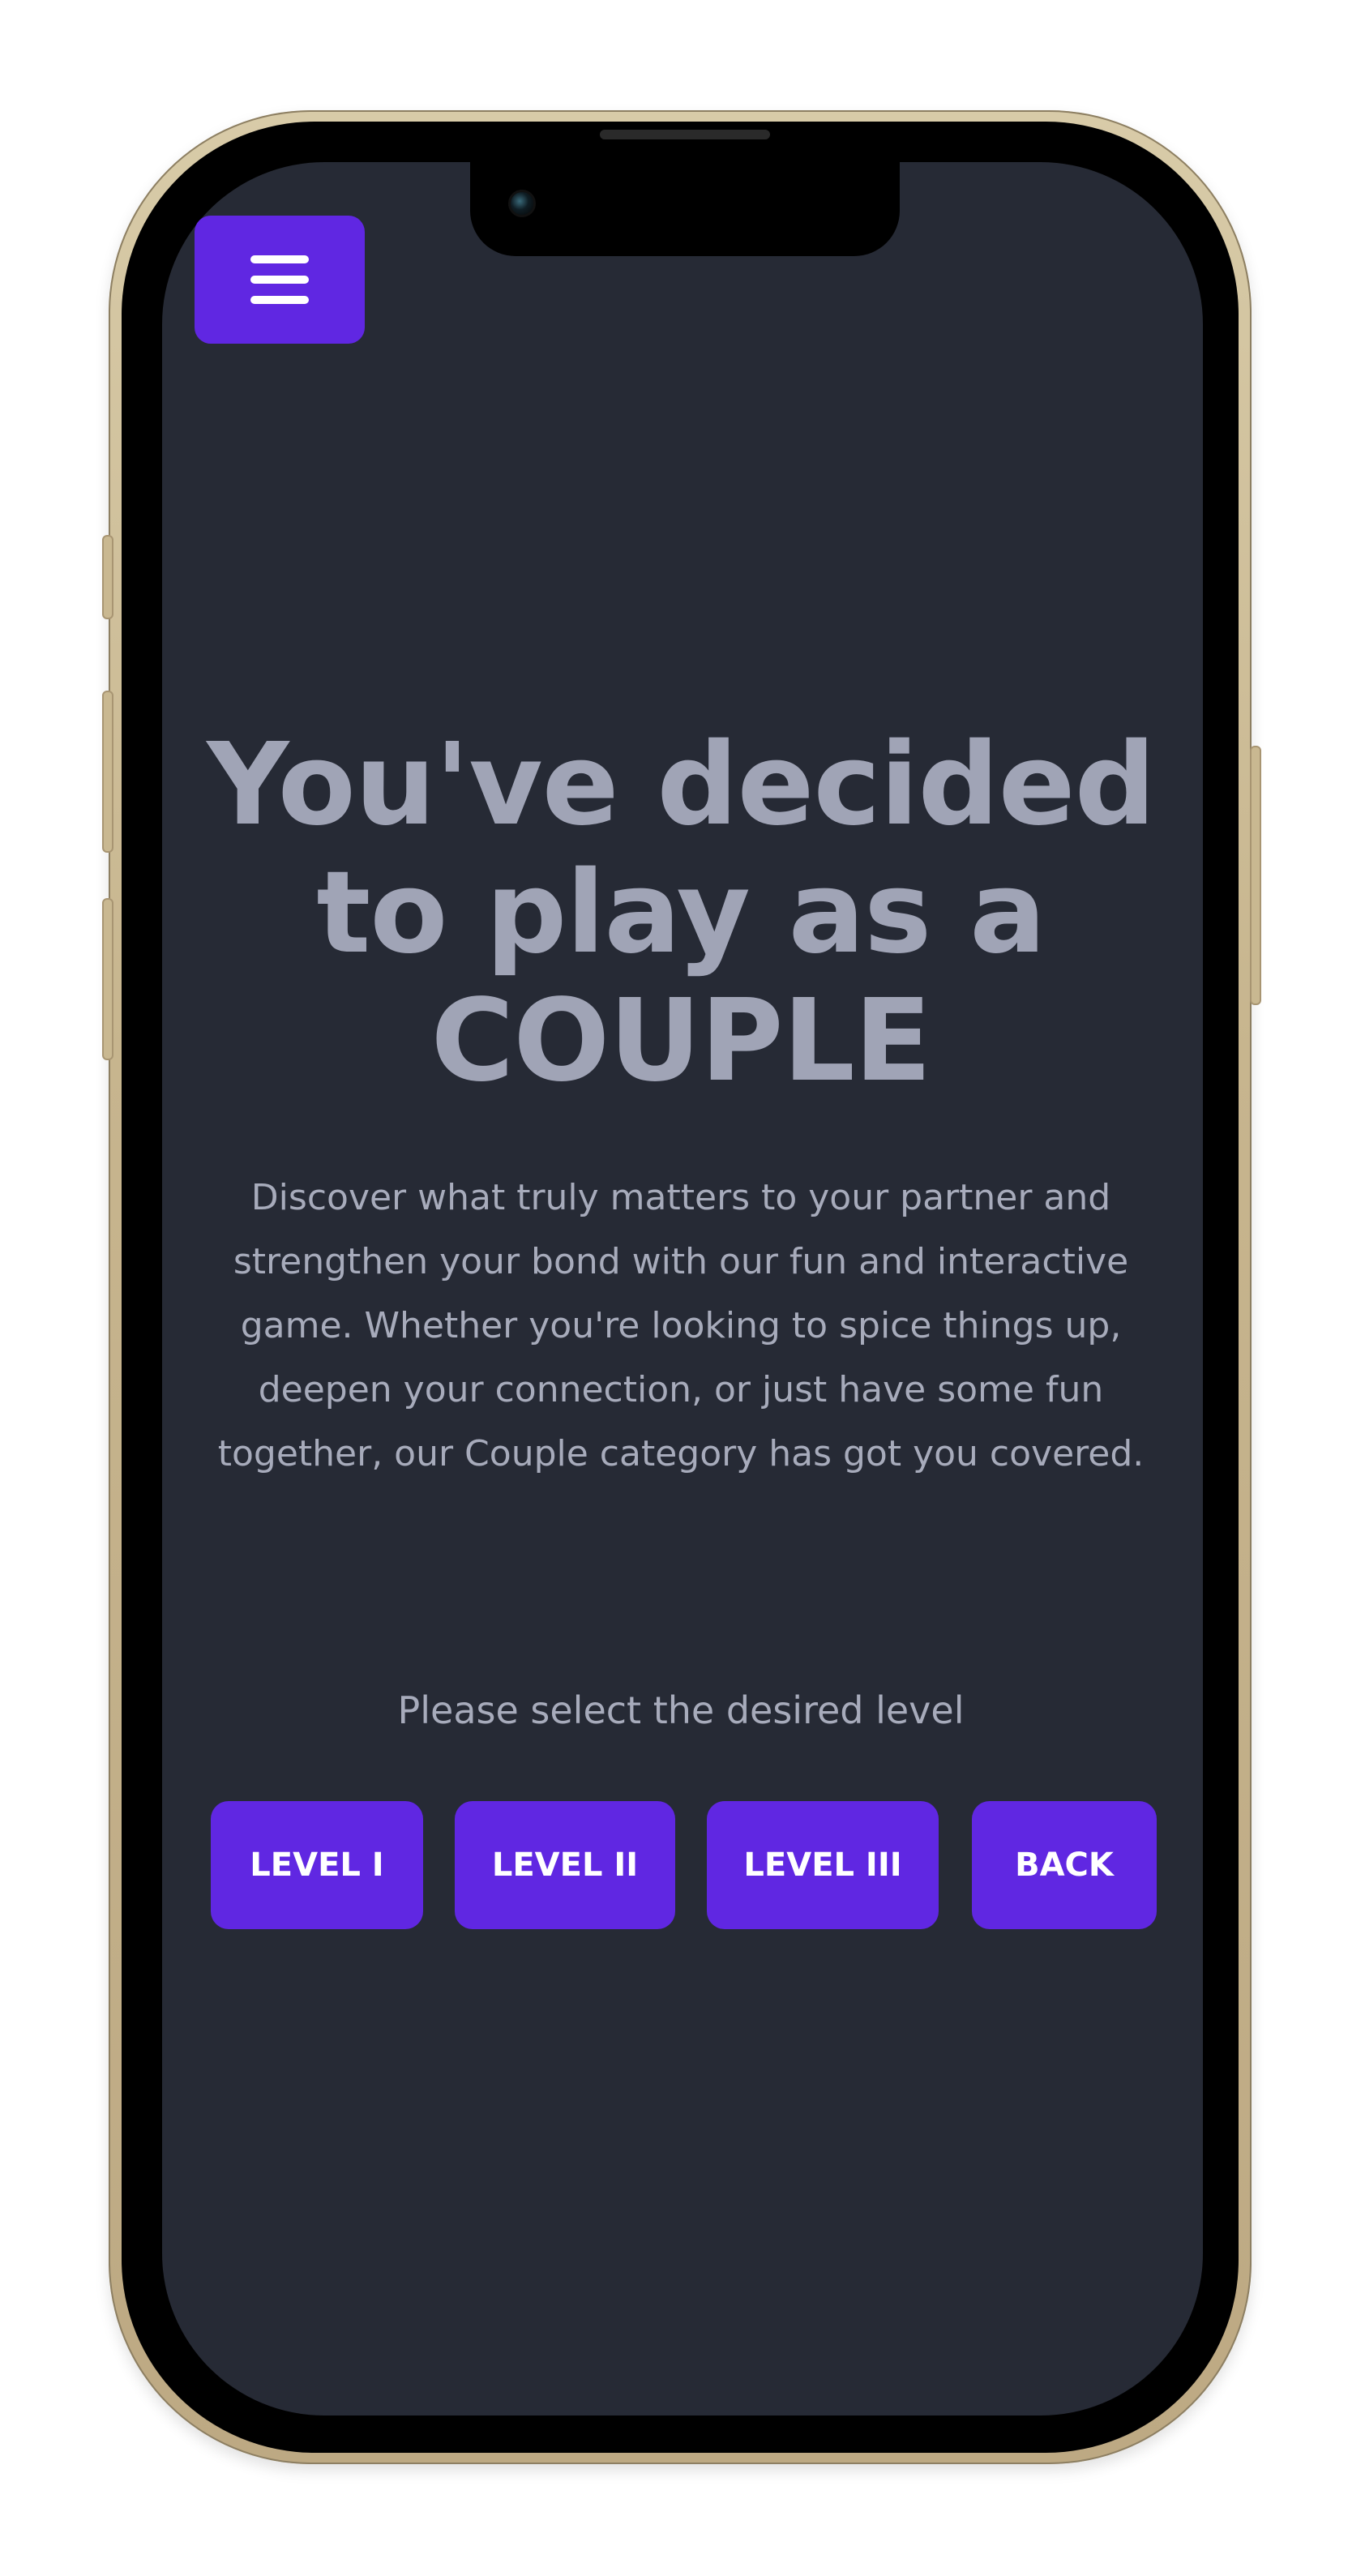  What do you see at coordinates (565, 1865) in the screenshot?
I see `level-2-button: LEVEL II` at bounding box center [565, 1865].